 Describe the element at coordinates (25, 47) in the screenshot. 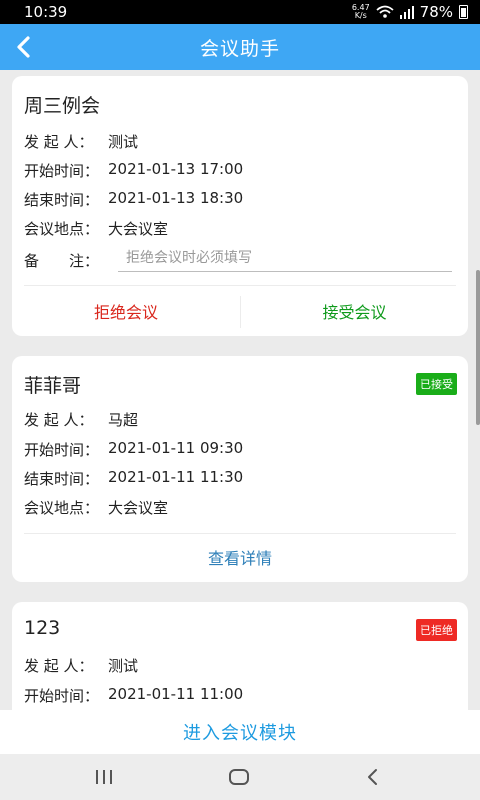

I see `back-arrow-icon` at that location.